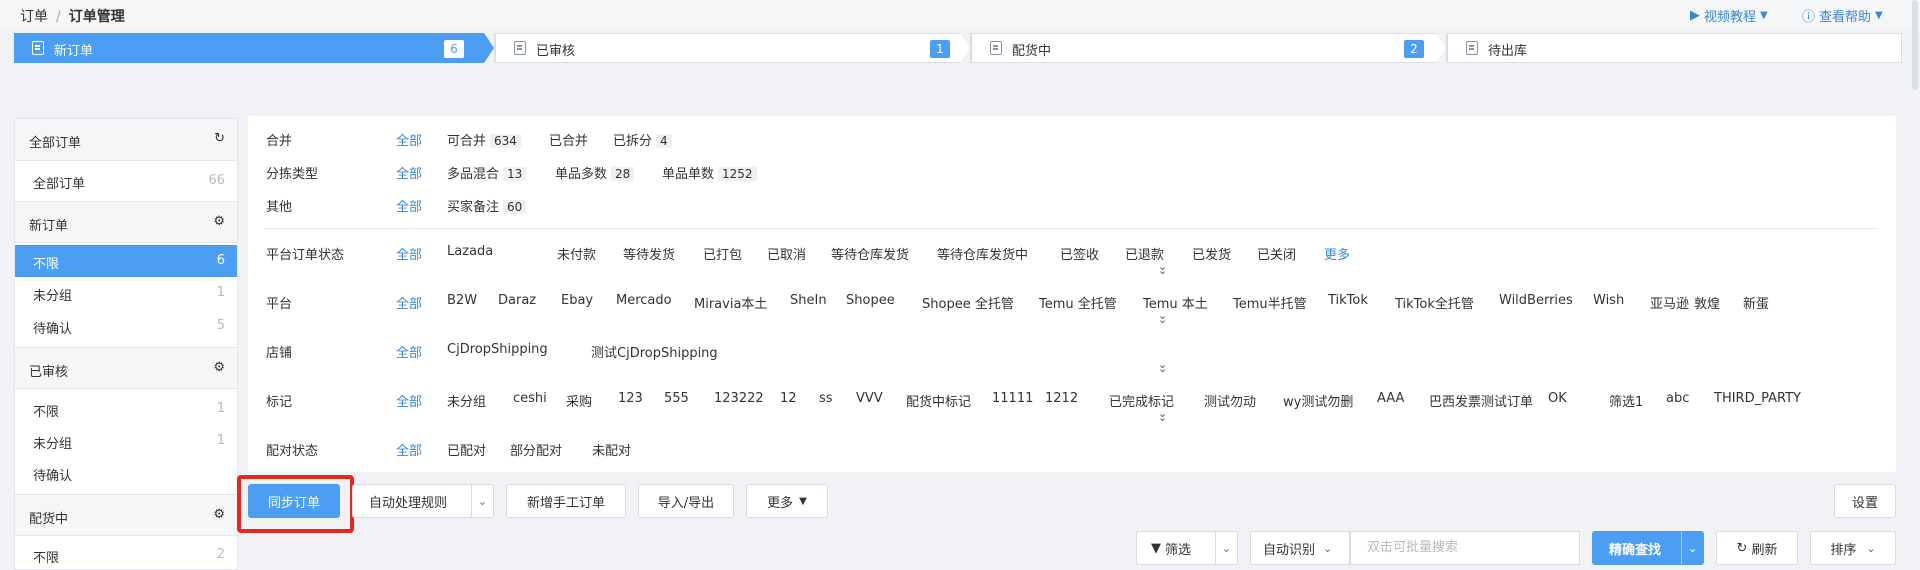  What do you see at coordinates (126, 473) in the screenshot?
I see `sidebar-item-reviewed-pending: 待确认` at bounding box center [126, 473].